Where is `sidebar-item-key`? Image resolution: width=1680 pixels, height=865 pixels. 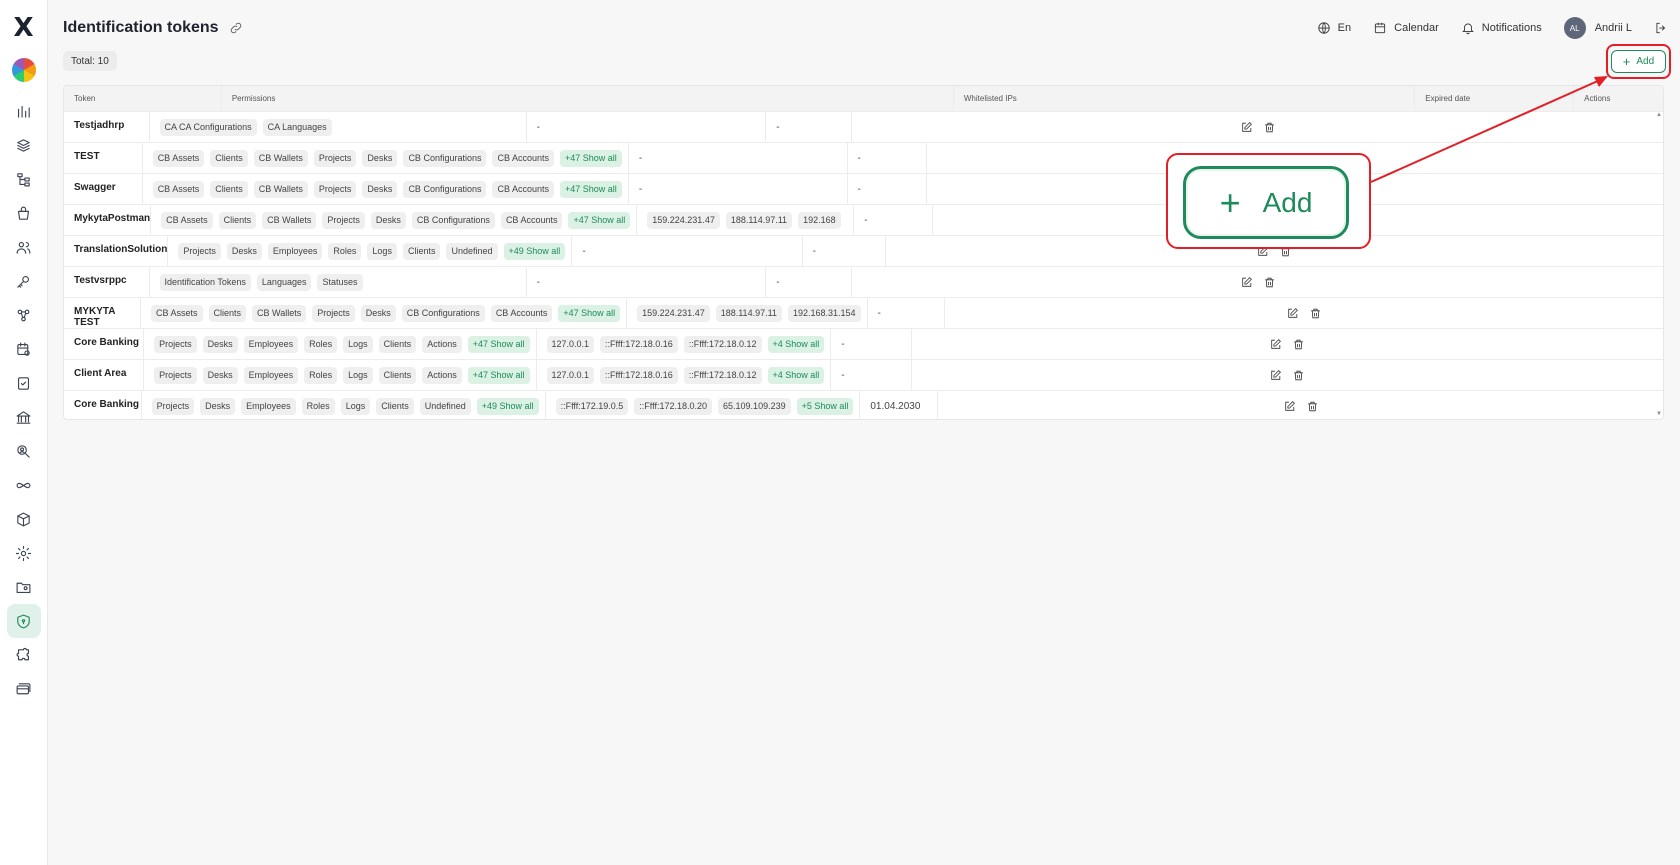
sidebar-item-key is located at coordinates (24, 281).